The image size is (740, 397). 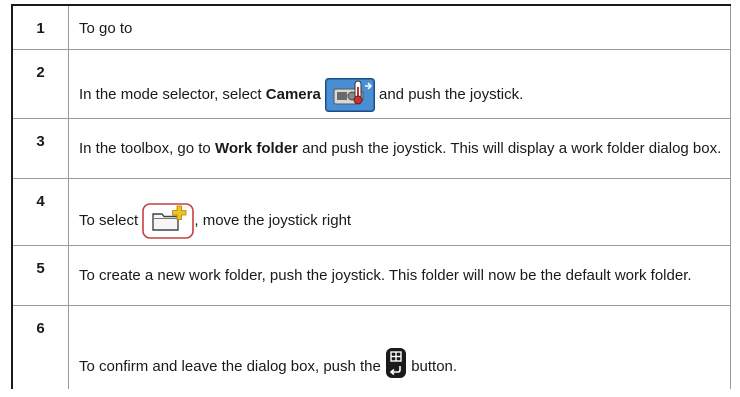 What do you see at coordinates (106, 28) in the screenshot?
I see `step-text: To go to` at bounding box center [106, 28].